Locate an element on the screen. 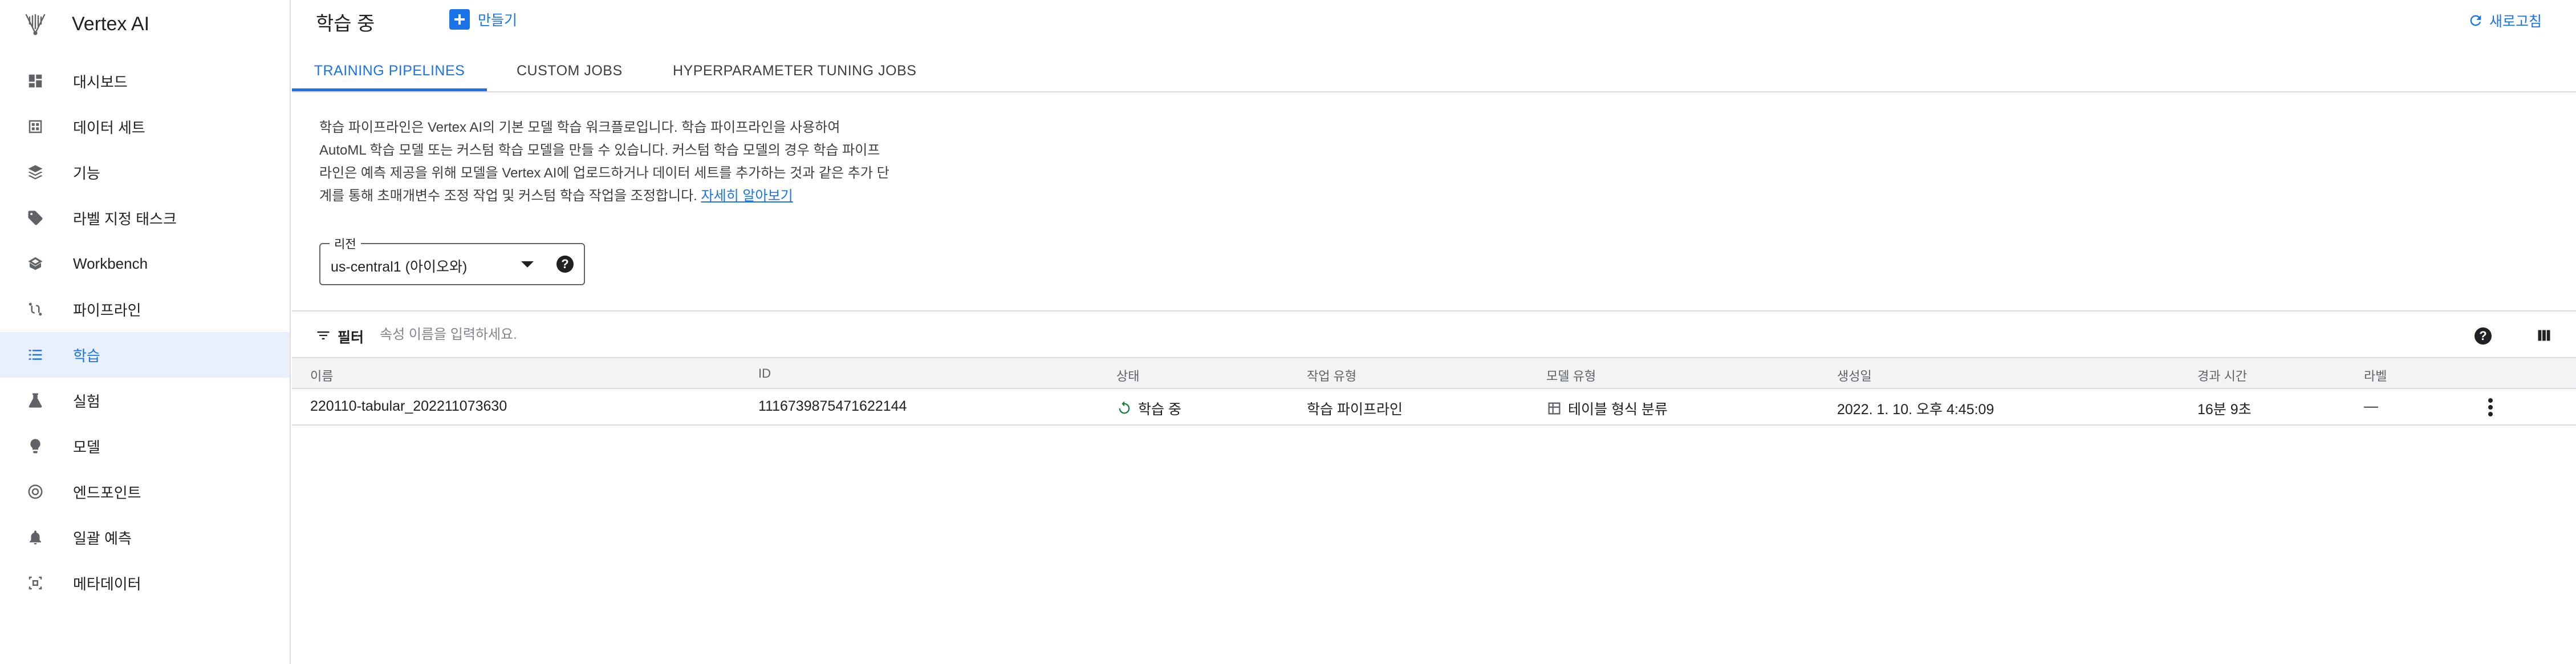 This screenshot has width=2576, height=664. workbench-icon is located at coordinates (35, 263).